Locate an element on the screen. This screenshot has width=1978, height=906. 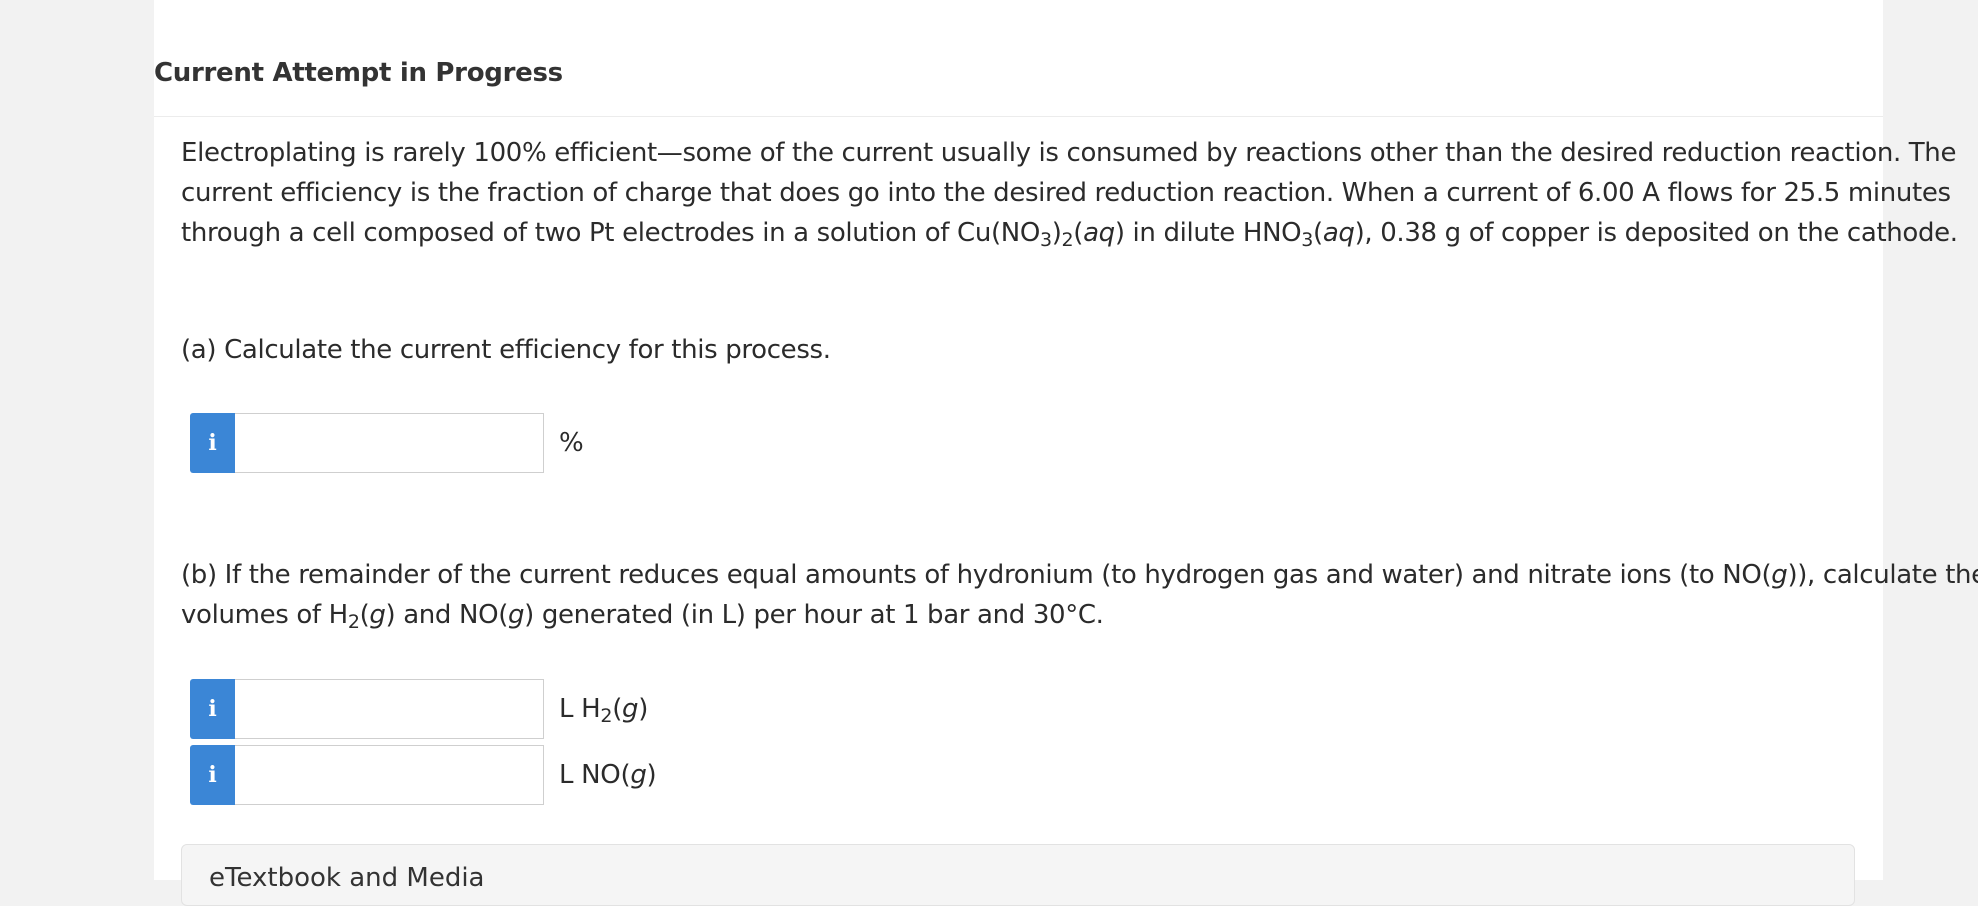
intro-text: ) is located at coordinates (1056, 233).